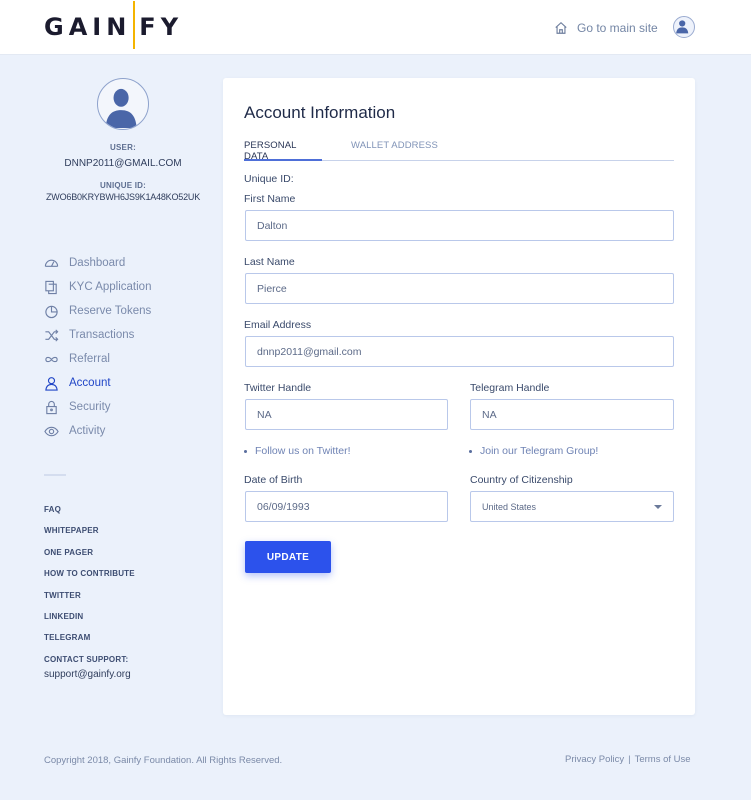 This screenshot has height=800, width=751. What do you see at coordinates (123, 147) in the screenshot?
I see `user-label: USER:` at bounding box center [123, 147].